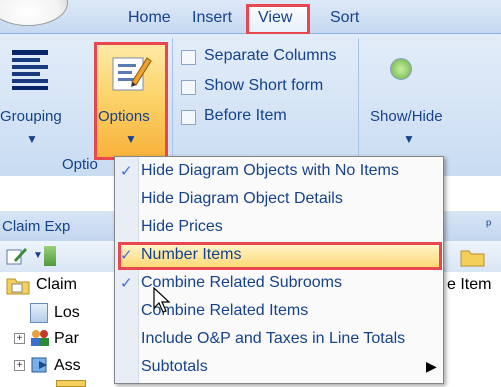 The height and width of the screenshot is (387, 501). What do you see at coordinates (275, 18) in the screenshot?
I see `tab-view: View` at bounding box center [275, 18].